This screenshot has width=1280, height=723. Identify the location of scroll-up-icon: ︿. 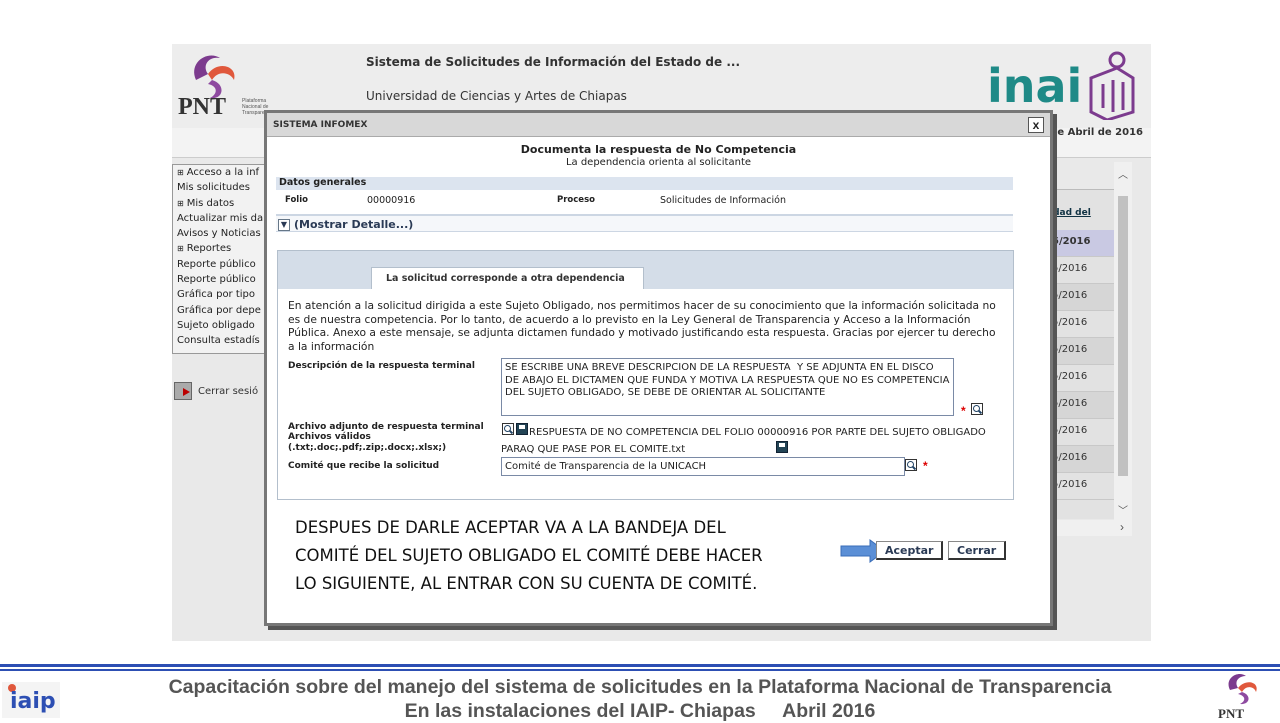
(1123, 173).